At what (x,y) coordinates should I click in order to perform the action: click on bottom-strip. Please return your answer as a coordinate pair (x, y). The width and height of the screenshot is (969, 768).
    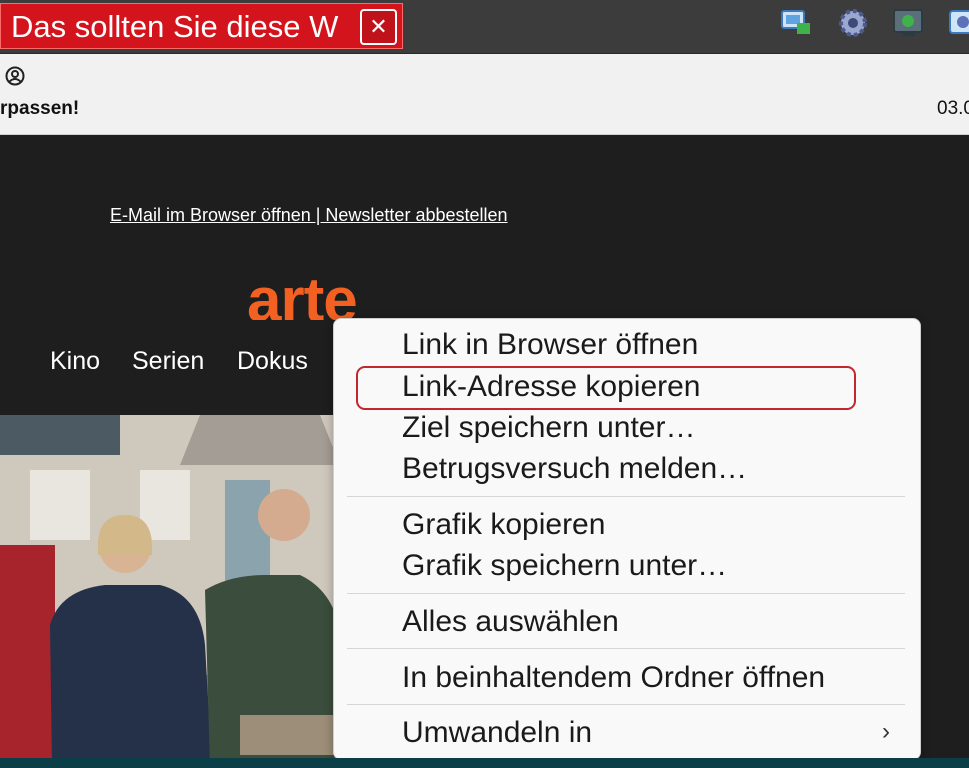
    Looking at the image, I should click on (484, 763).